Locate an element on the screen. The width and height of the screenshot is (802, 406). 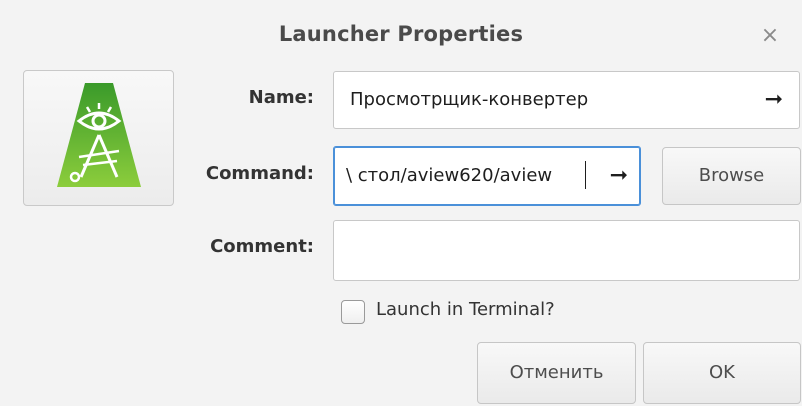
cancel-button: Отменить is located at coordinates (556, 373).